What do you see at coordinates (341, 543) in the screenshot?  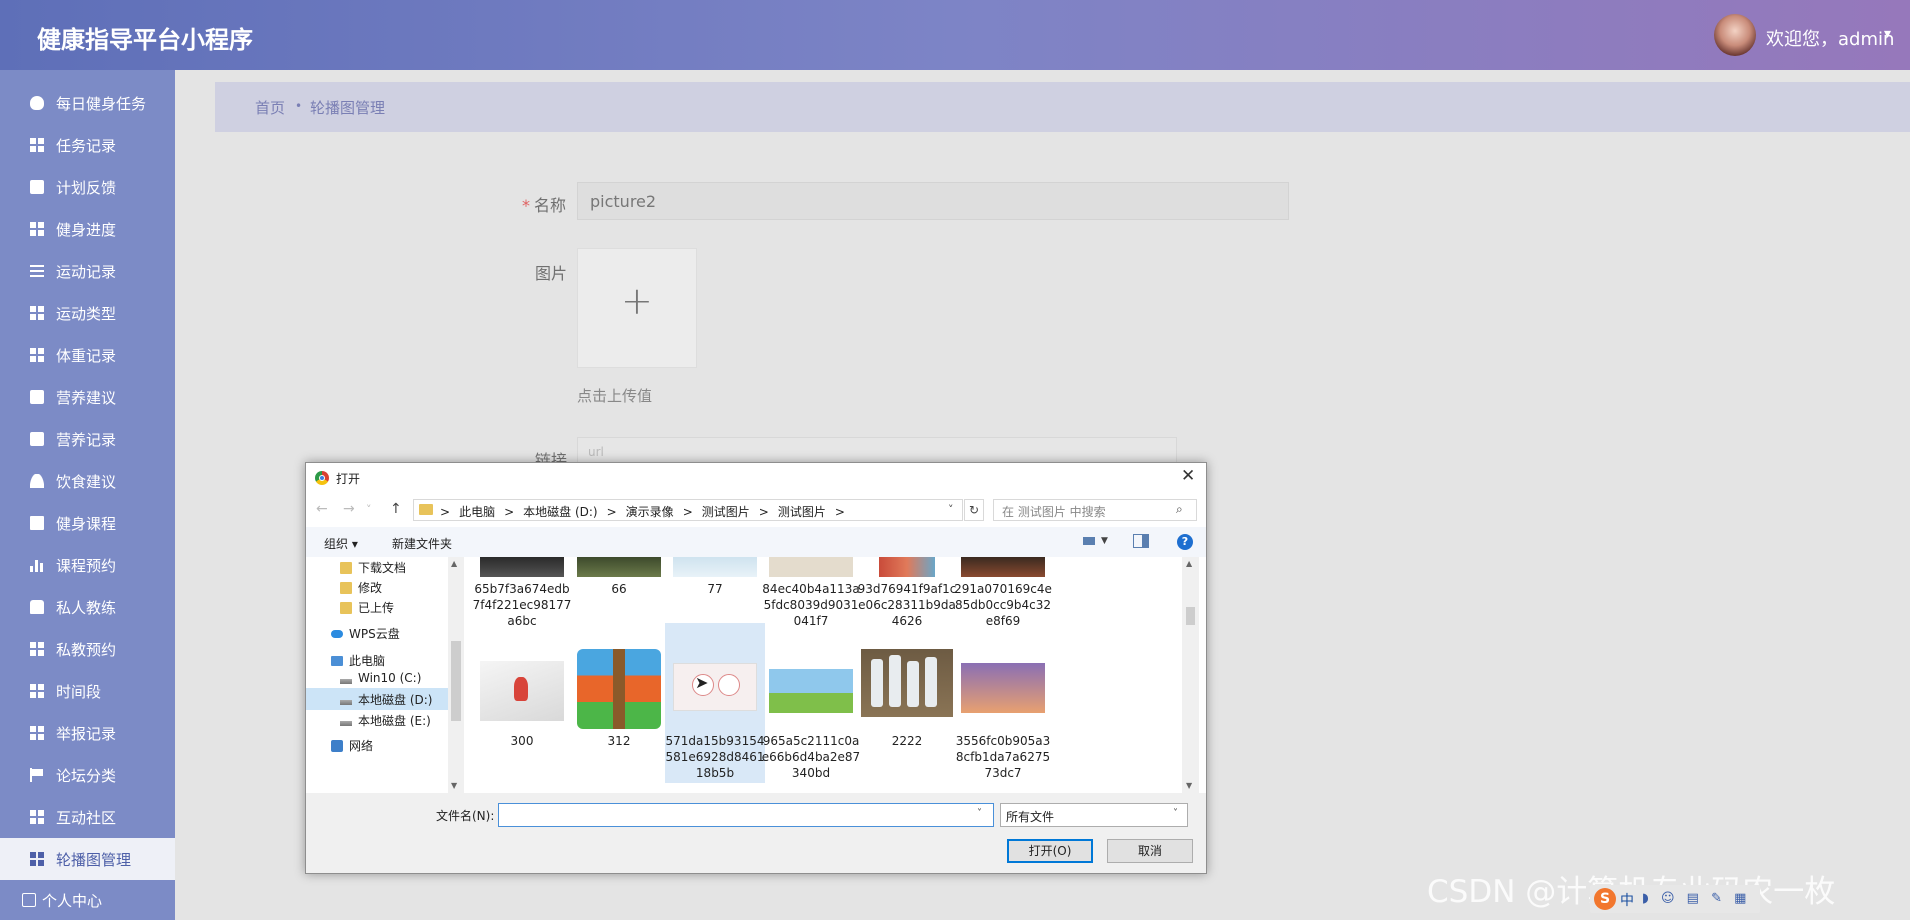 I see `organize-button: 组织 ▾` at bounding box center [341, 543].